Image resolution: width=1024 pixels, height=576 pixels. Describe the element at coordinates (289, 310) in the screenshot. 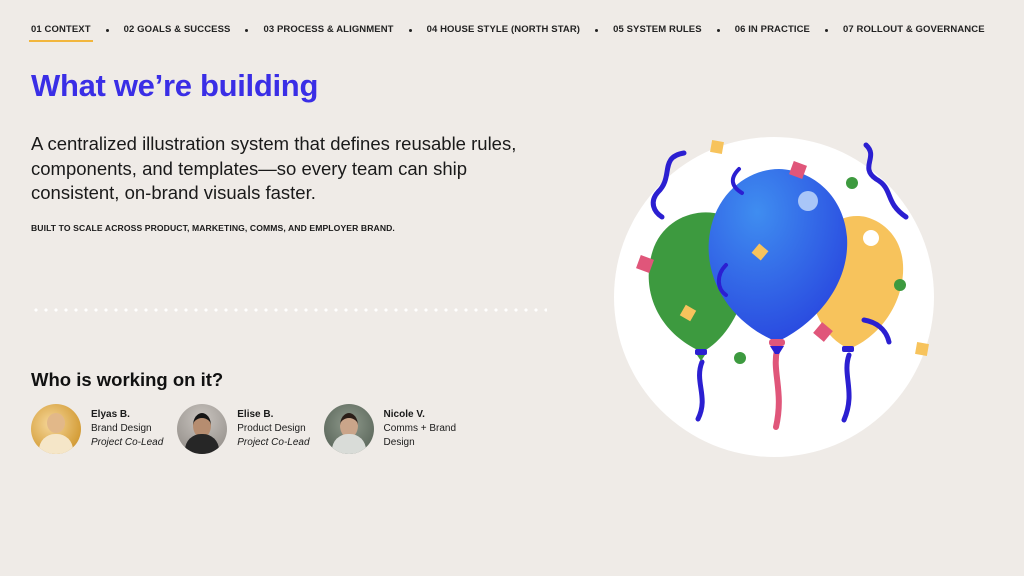

I see `dotted-divider` at that location.